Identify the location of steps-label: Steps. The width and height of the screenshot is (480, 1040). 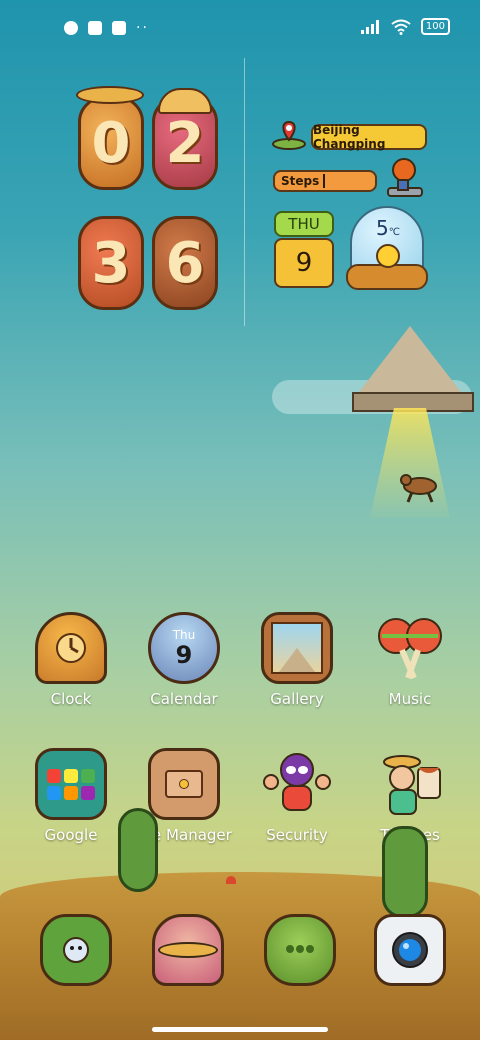
(300, 181).